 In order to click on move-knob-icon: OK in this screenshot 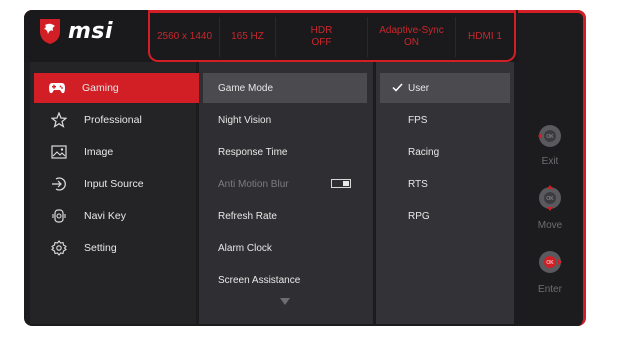, I will do `click(550, 198)`.